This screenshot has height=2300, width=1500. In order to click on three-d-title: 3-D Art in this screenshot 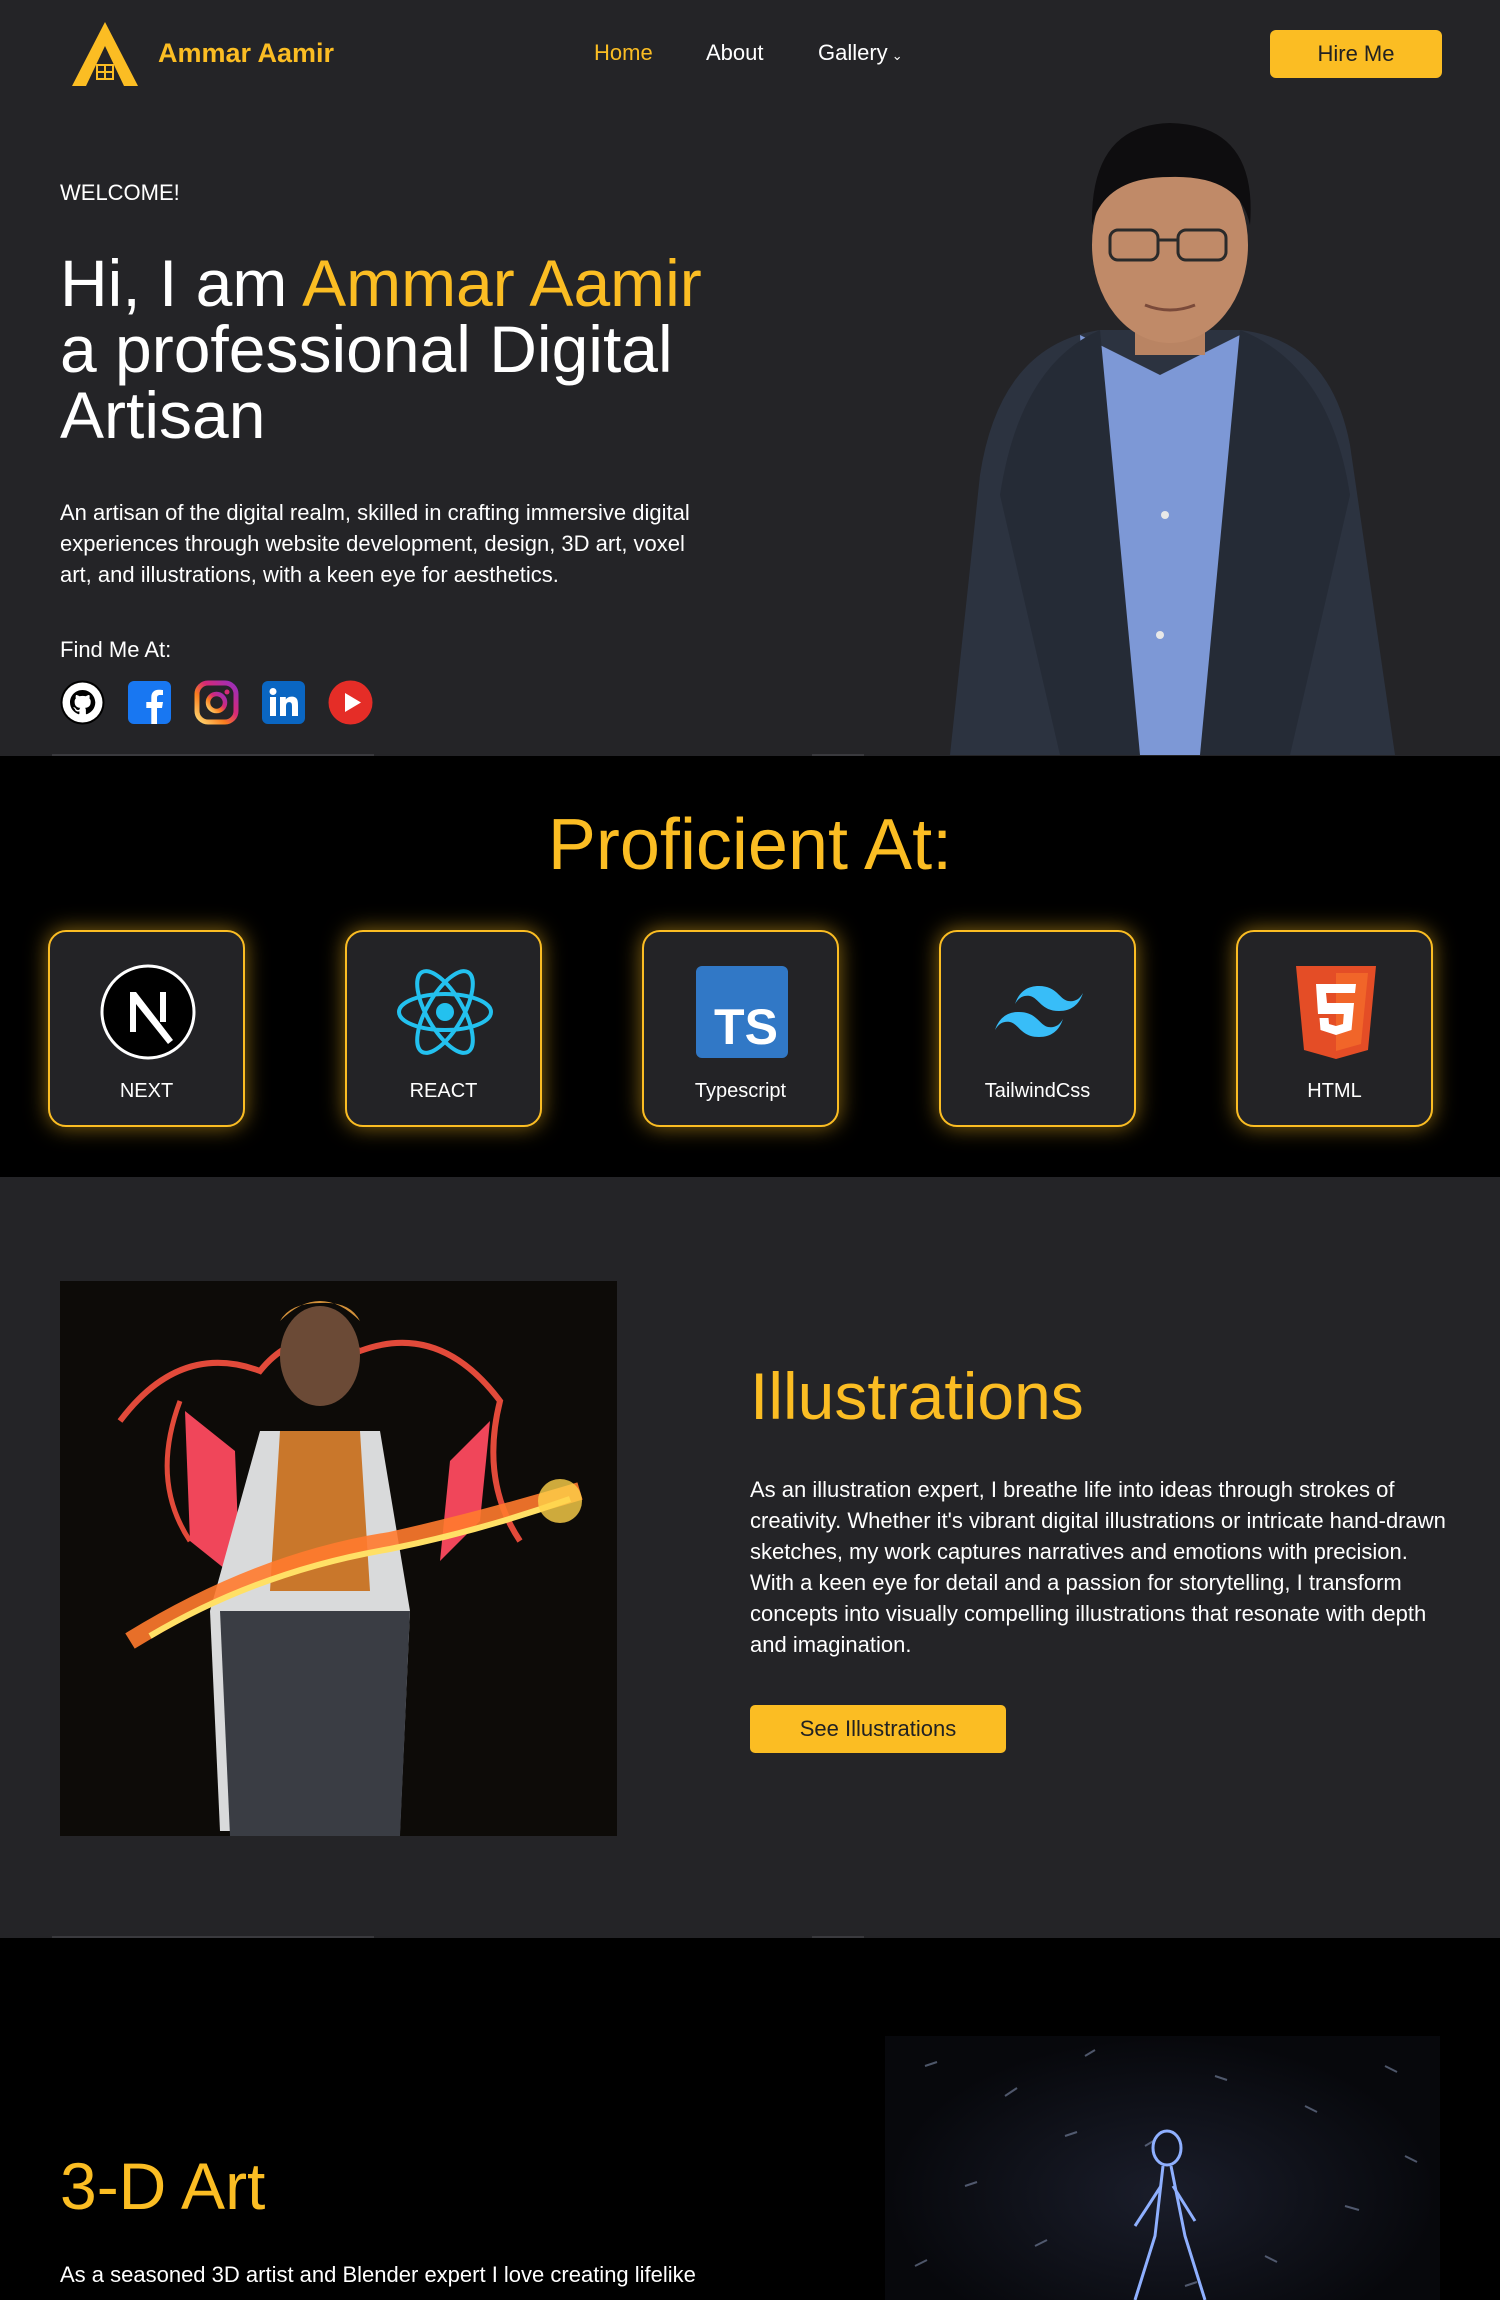, I will do `click(163, 2186)`.